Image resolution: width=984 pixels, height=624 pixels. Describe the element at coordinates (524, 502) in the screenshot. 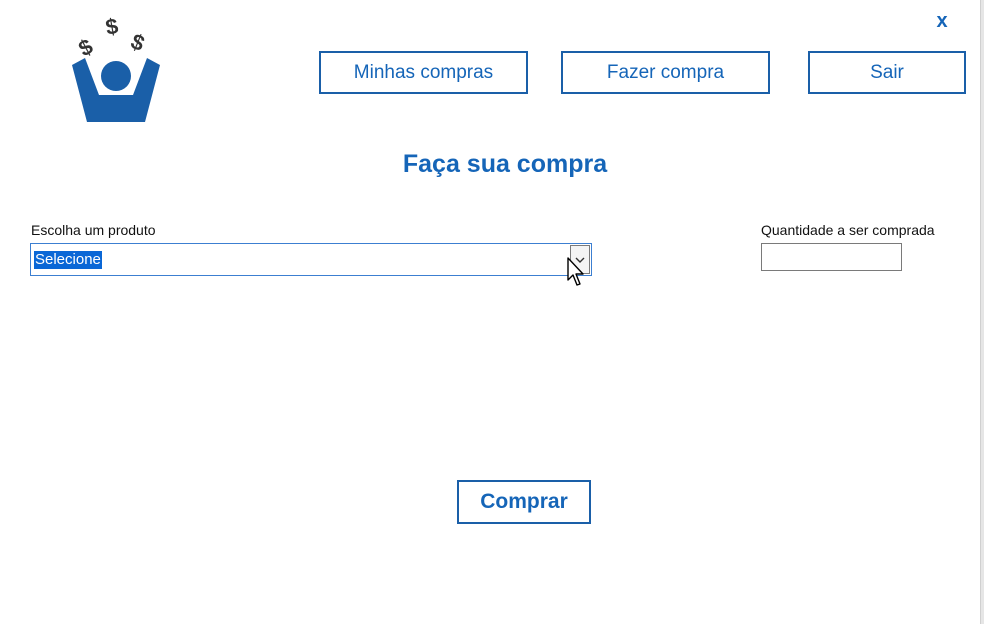

I see `comprar-button: Comprar` at that location.